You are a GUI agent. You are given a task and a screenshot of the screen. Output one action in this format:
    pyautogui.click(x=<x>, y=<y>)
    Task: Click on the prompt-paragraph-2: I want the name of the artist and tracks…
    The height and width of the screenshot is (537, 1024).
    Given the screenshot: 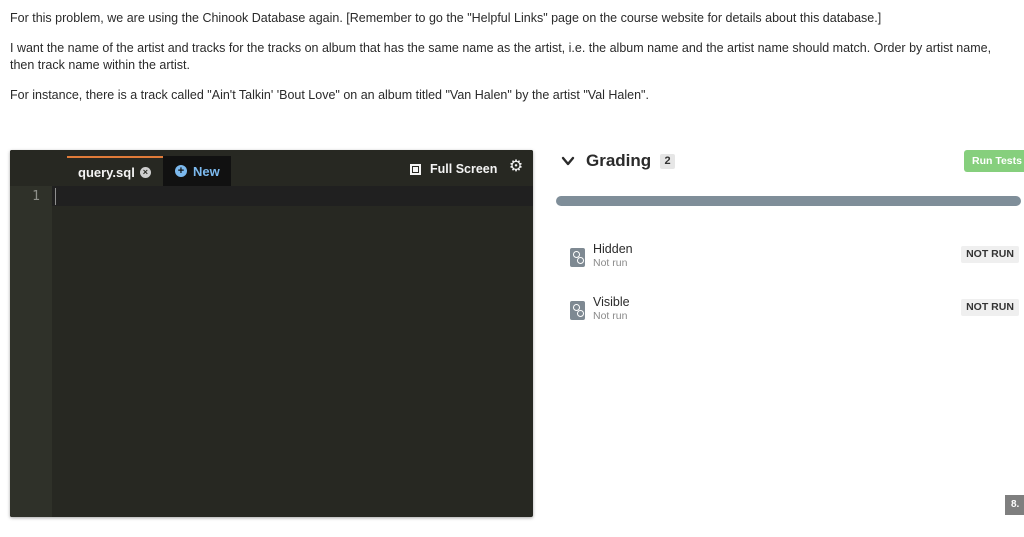 What is the action you would take?
    pyautogui.click(x=501, y=56)
    